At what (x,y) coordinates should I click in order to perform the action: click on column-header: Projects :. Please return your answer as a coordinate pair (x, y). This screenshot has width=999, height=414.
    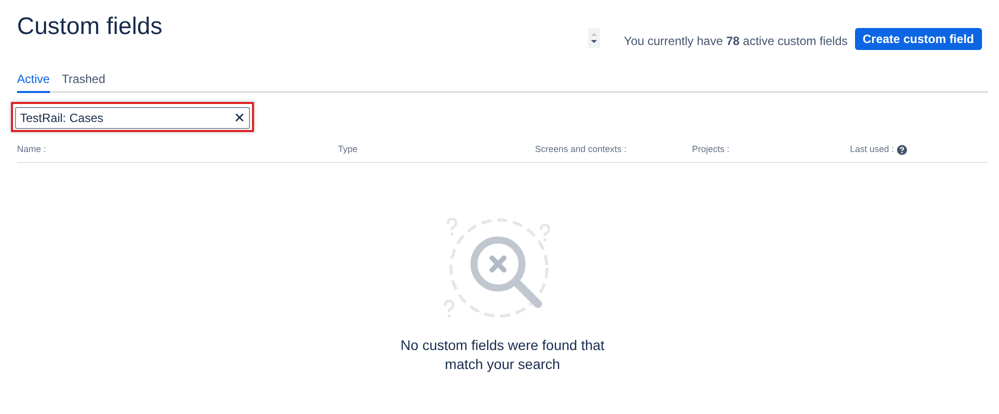
    Looking at the image, I should click on (711, 149).